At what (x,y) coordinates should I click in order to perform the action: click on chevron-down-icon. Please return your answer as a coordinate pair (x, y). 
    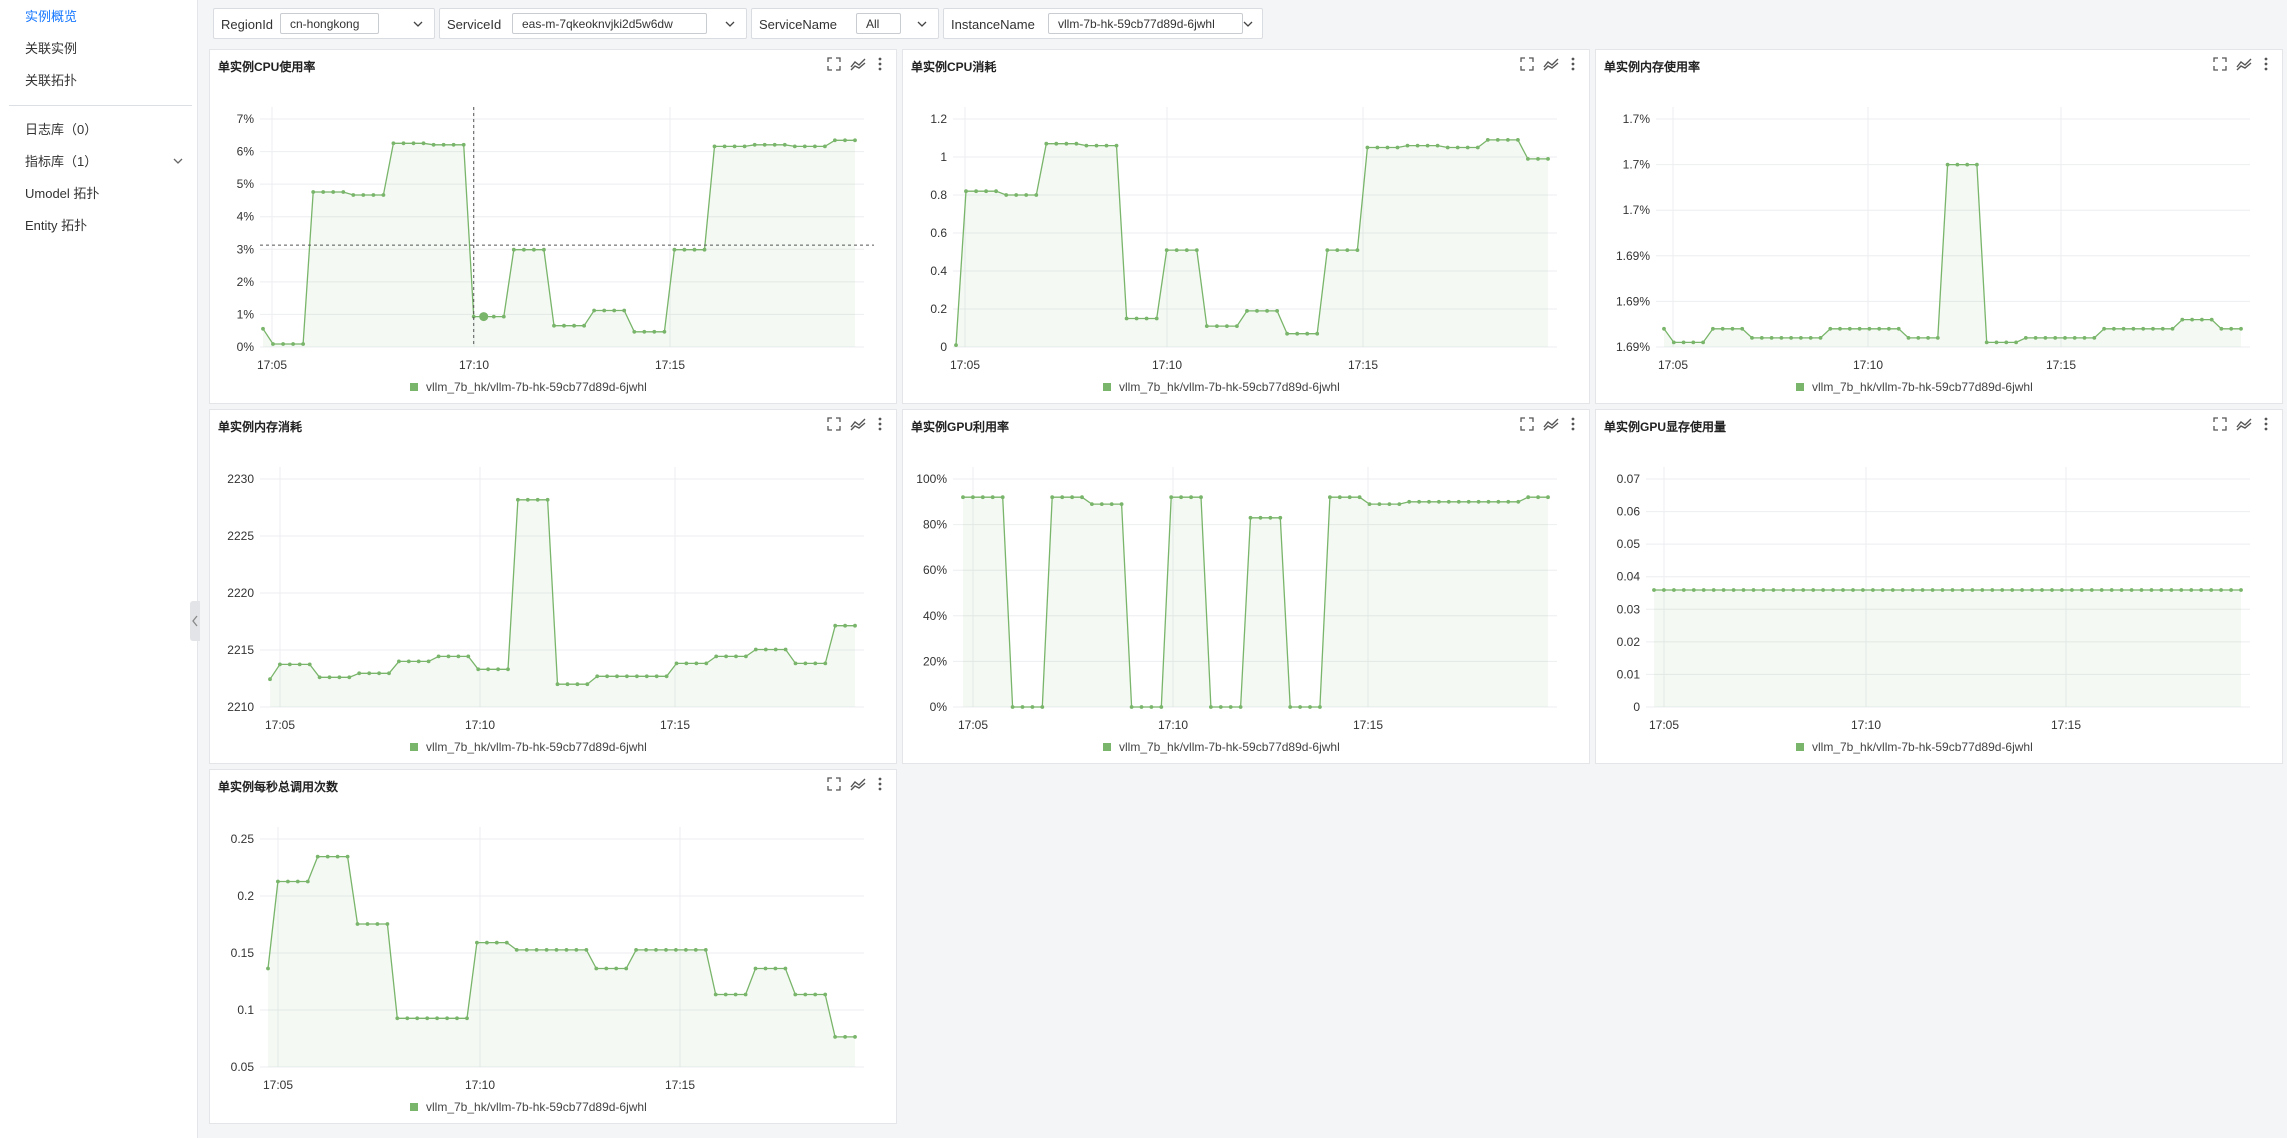
    Looking at the image, I should click on (1248, 24).